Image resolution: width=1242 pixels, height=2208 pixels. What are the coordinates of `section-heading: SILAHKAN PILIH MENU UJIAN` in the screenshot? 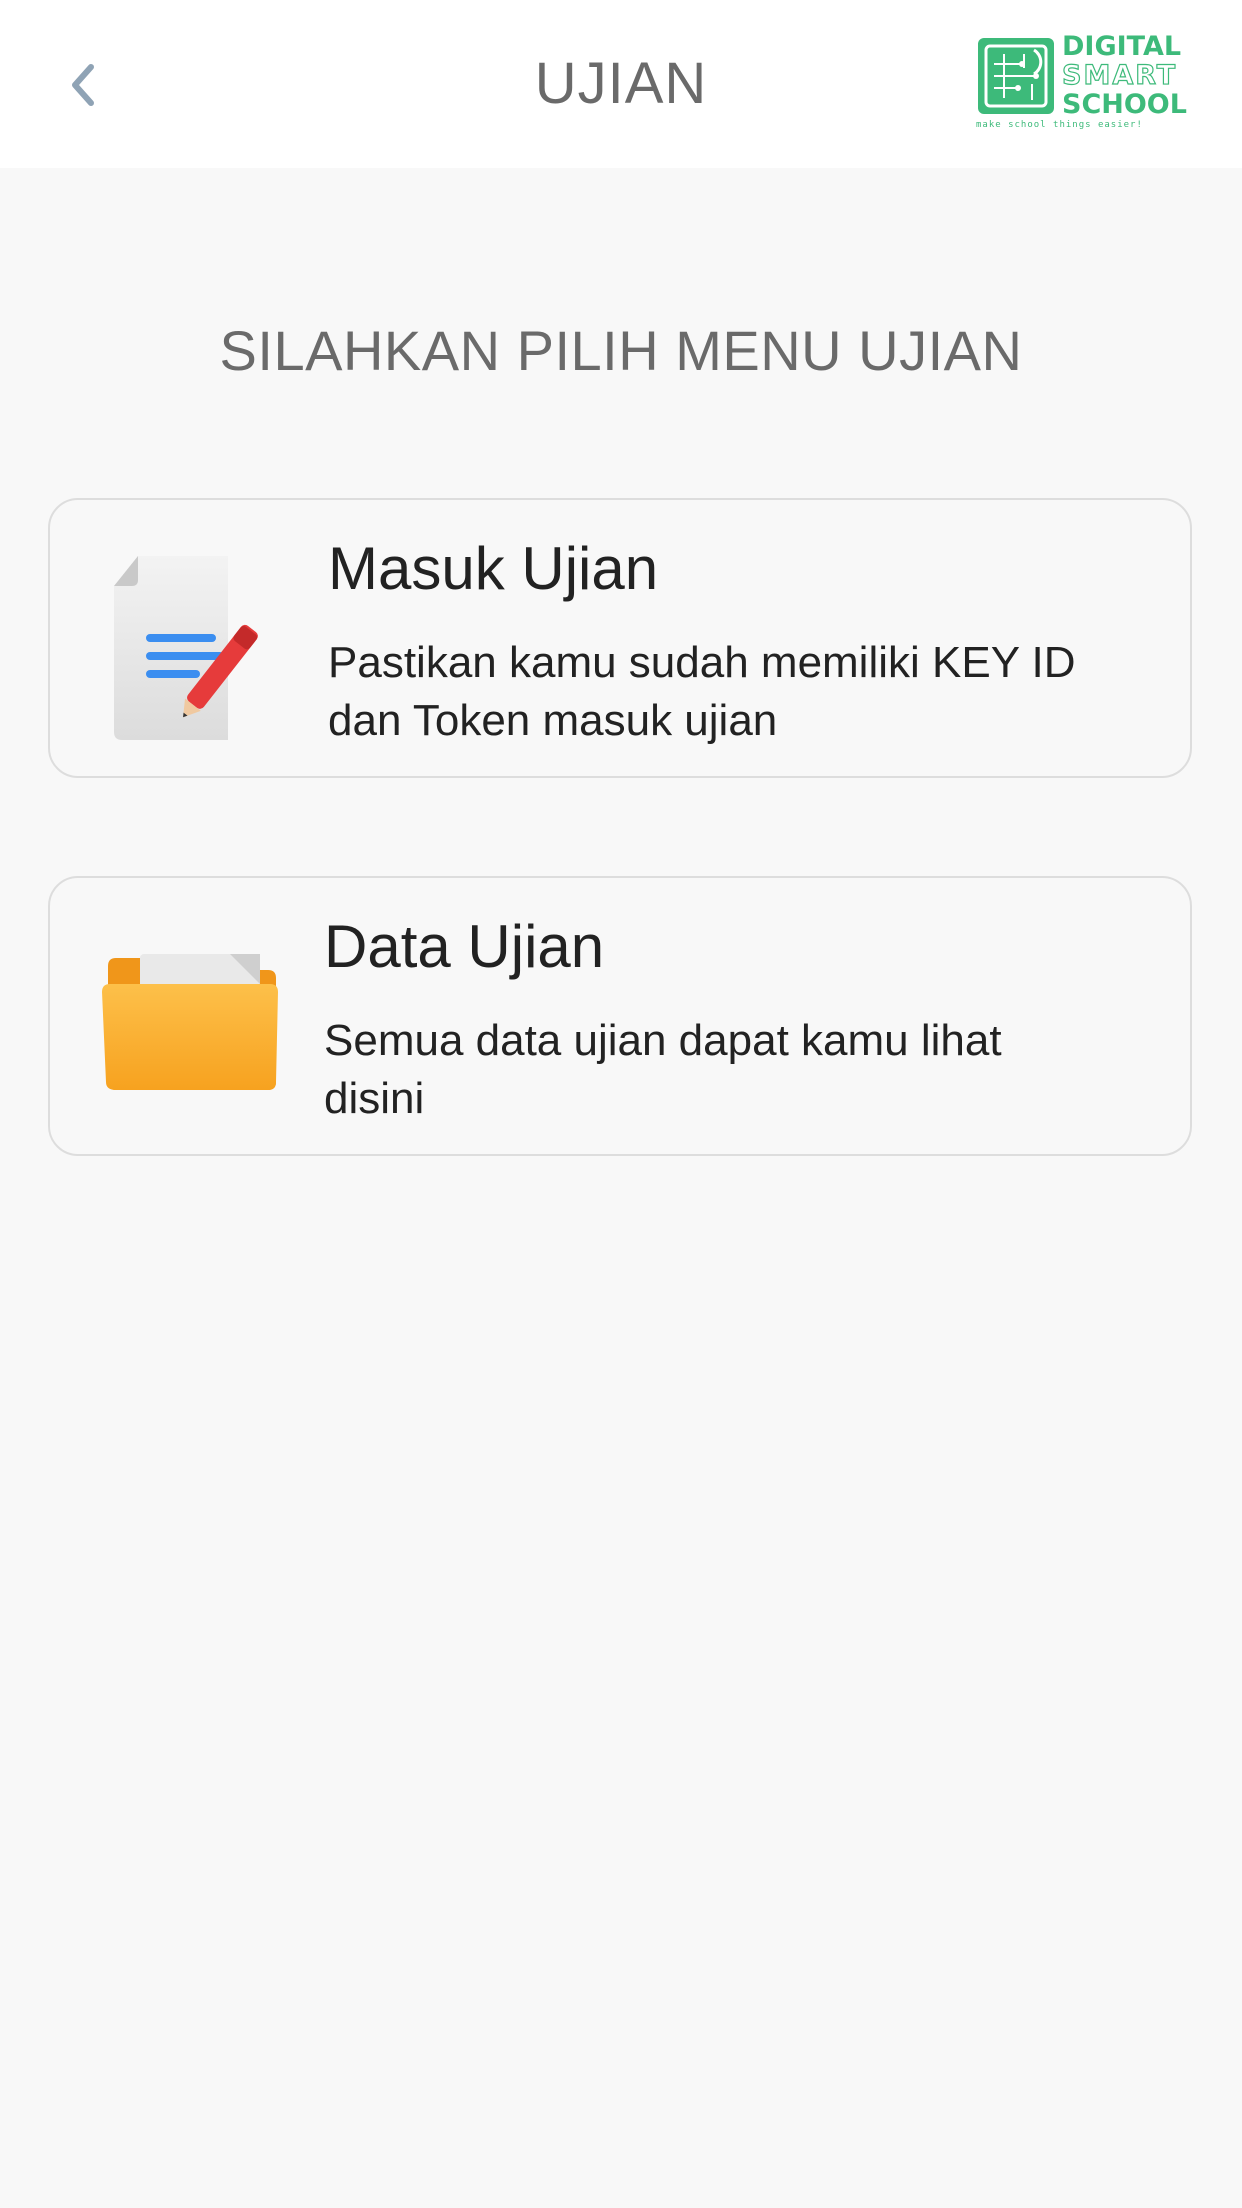 It's located at (621, 350).